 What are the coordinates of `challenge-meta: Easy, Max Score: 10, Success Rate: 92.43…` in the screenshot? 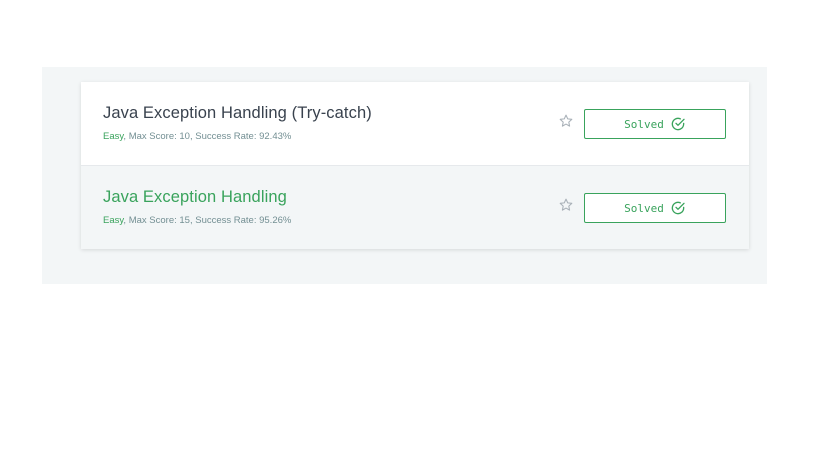 It's located at (197, 136).